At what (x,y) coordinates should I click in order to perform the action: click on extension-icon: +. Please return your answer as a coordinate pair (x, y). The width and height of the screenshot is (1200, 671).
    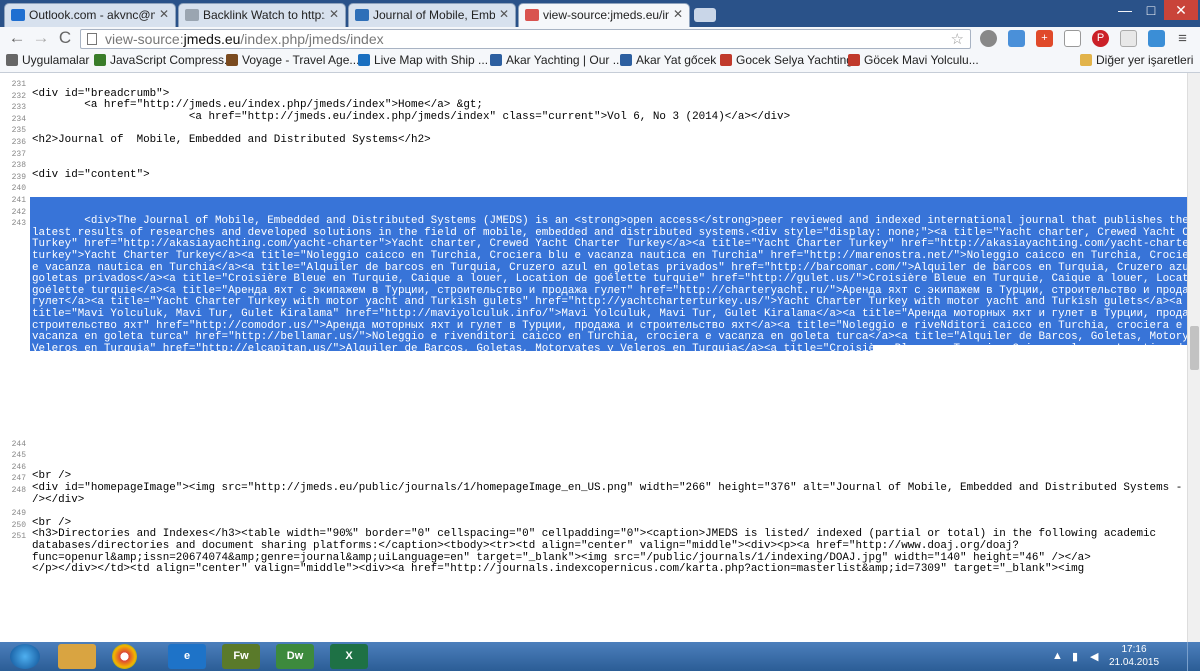
    Looking at the image, I should click on (1044, 38).